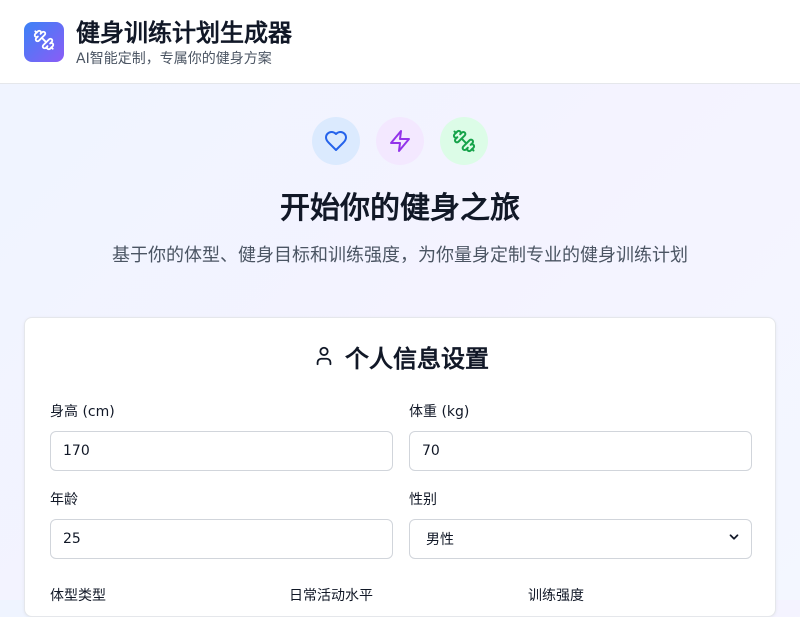  Describe the element at coordinates (64, 500) in the screenshot. I see `age-label: 年龄` at that location.